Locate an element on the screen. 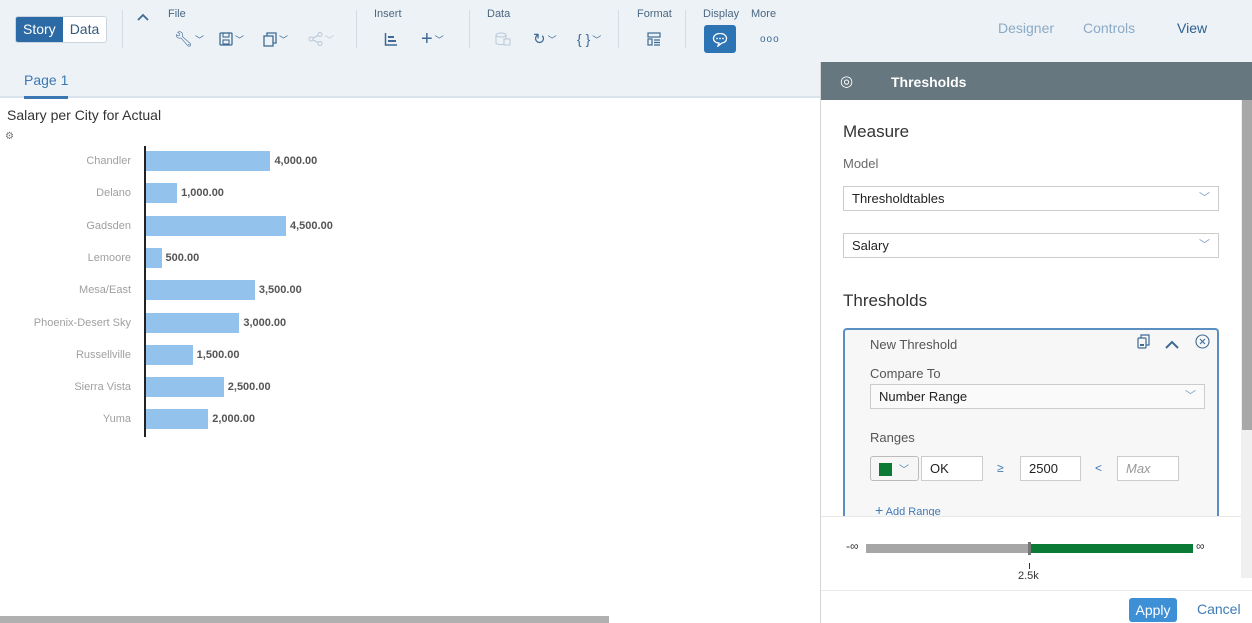 The height and width of the screenshot is (623, 1252). insert-chart-button is located at coordinates (391, 39).